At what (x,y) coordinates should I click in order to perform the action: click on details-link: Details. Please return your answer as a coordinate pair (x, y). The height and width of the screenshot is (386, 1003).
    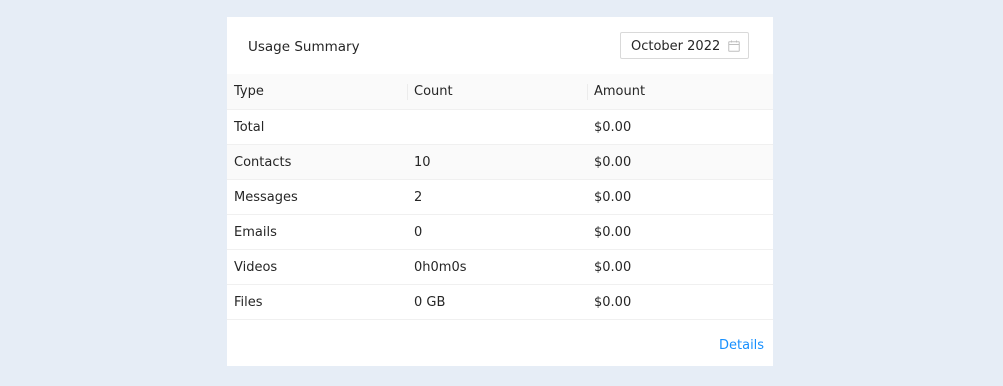
    Looking at the image, I should click on (741, 345).